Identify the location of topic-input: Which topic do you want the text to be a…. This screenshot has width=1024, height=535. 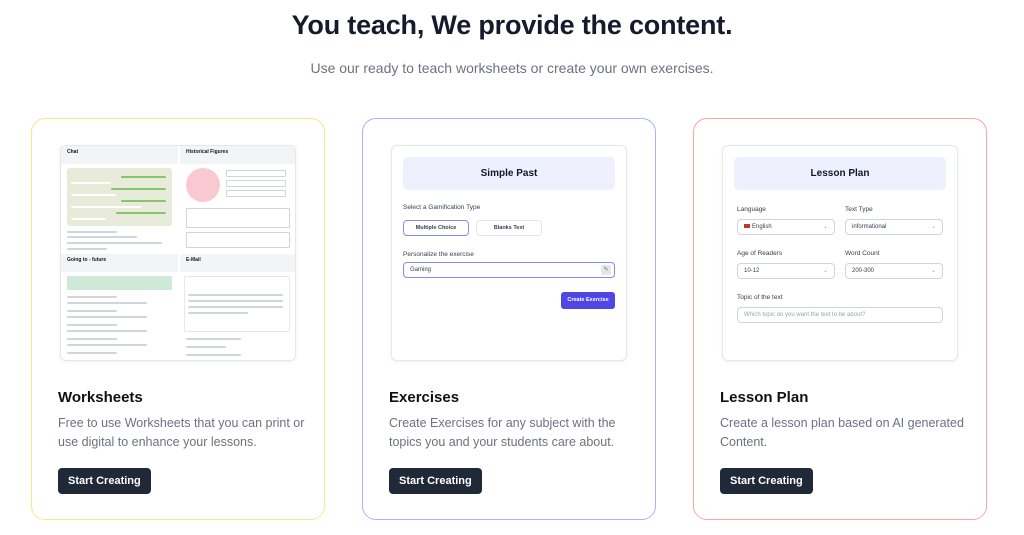
(840, 315).